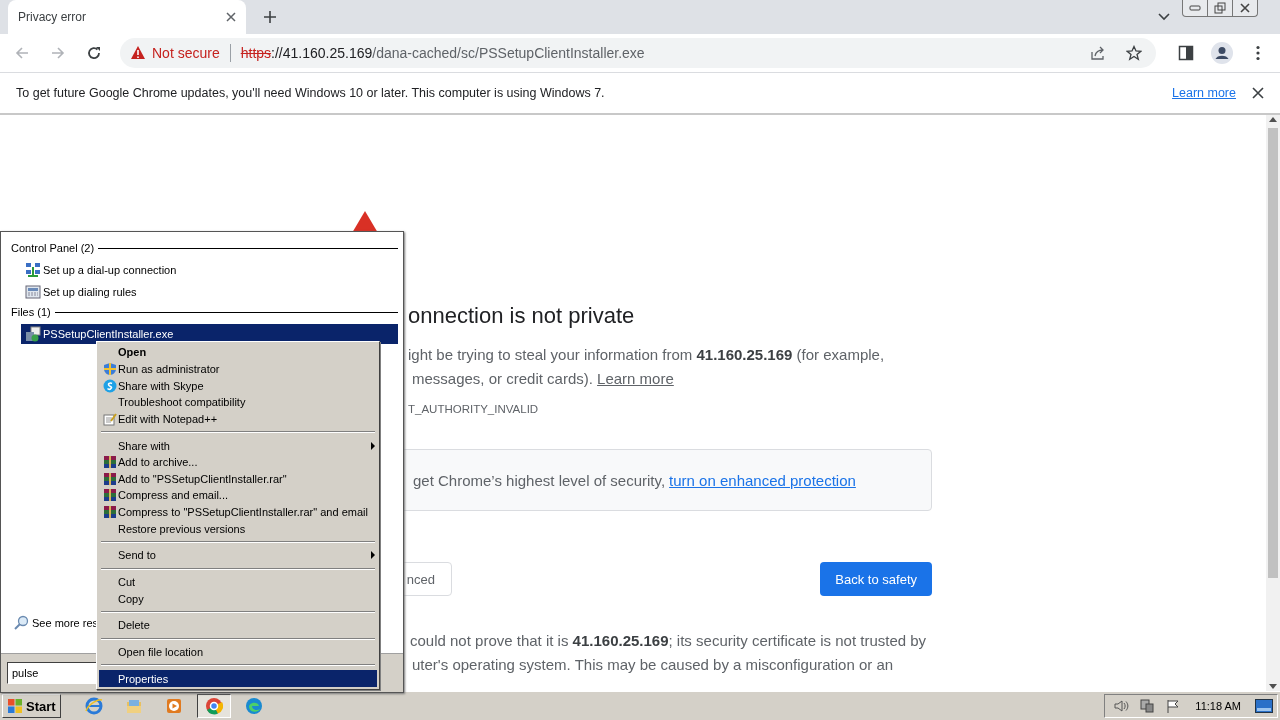  Describe the element at coordinates (238, 582) in the screenshot. I see `menu-item: Cut` at that location.